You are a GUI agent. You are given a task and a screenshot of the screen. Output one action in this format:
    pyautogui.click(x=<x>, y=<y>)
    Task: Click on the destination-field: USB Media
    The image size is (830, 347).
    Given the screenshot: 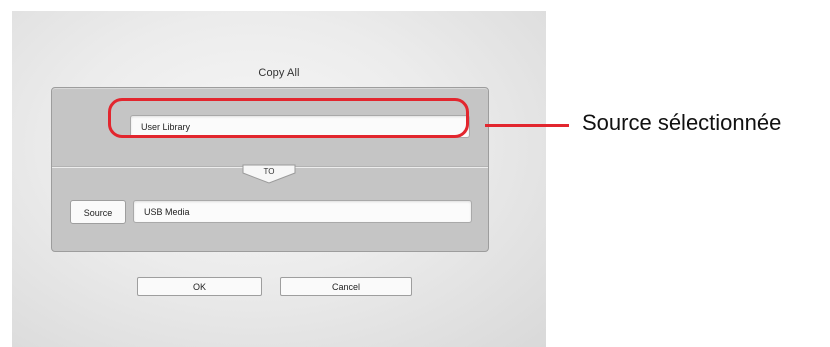 What is the action you would take?
    pyautogui.click(x=302, y=211)
    